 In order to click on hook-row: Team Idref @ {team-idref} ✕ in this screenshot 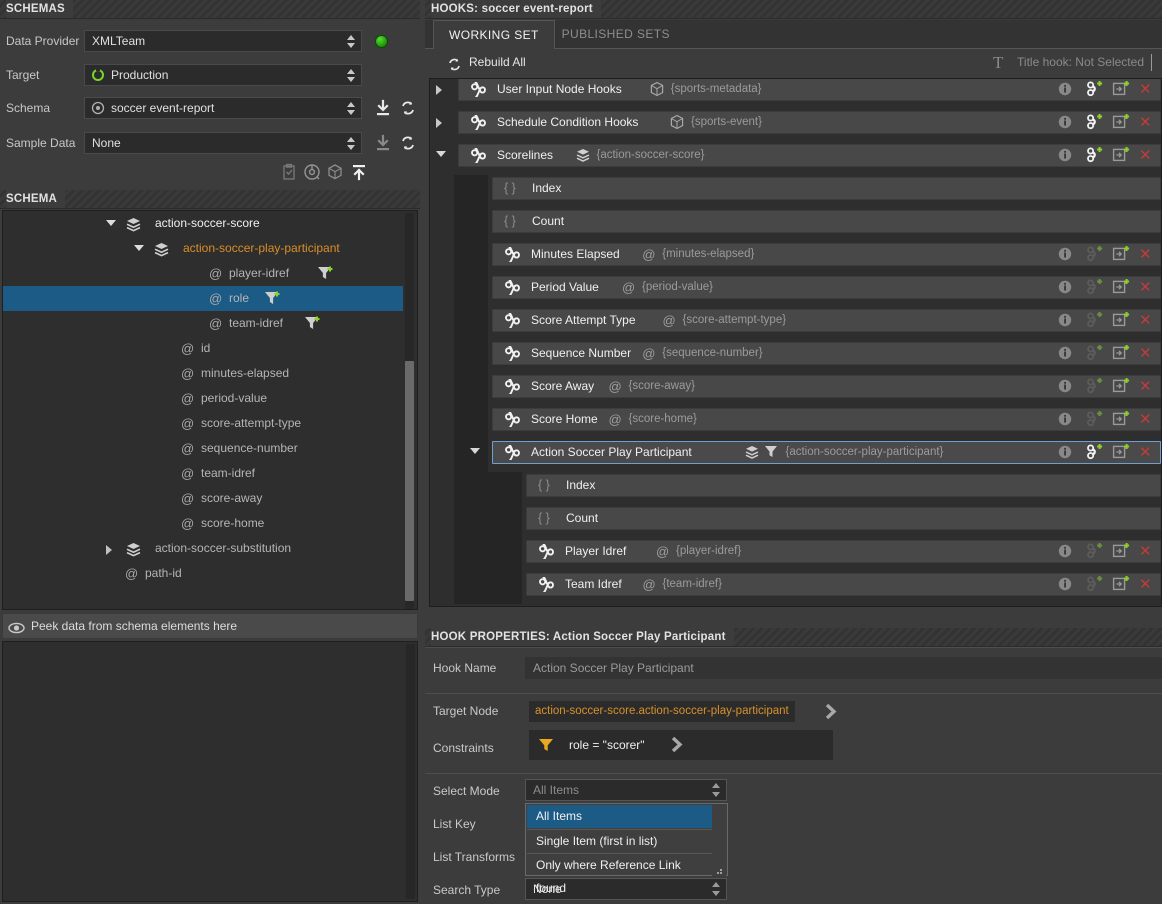, I will do `click(795, 587)`.